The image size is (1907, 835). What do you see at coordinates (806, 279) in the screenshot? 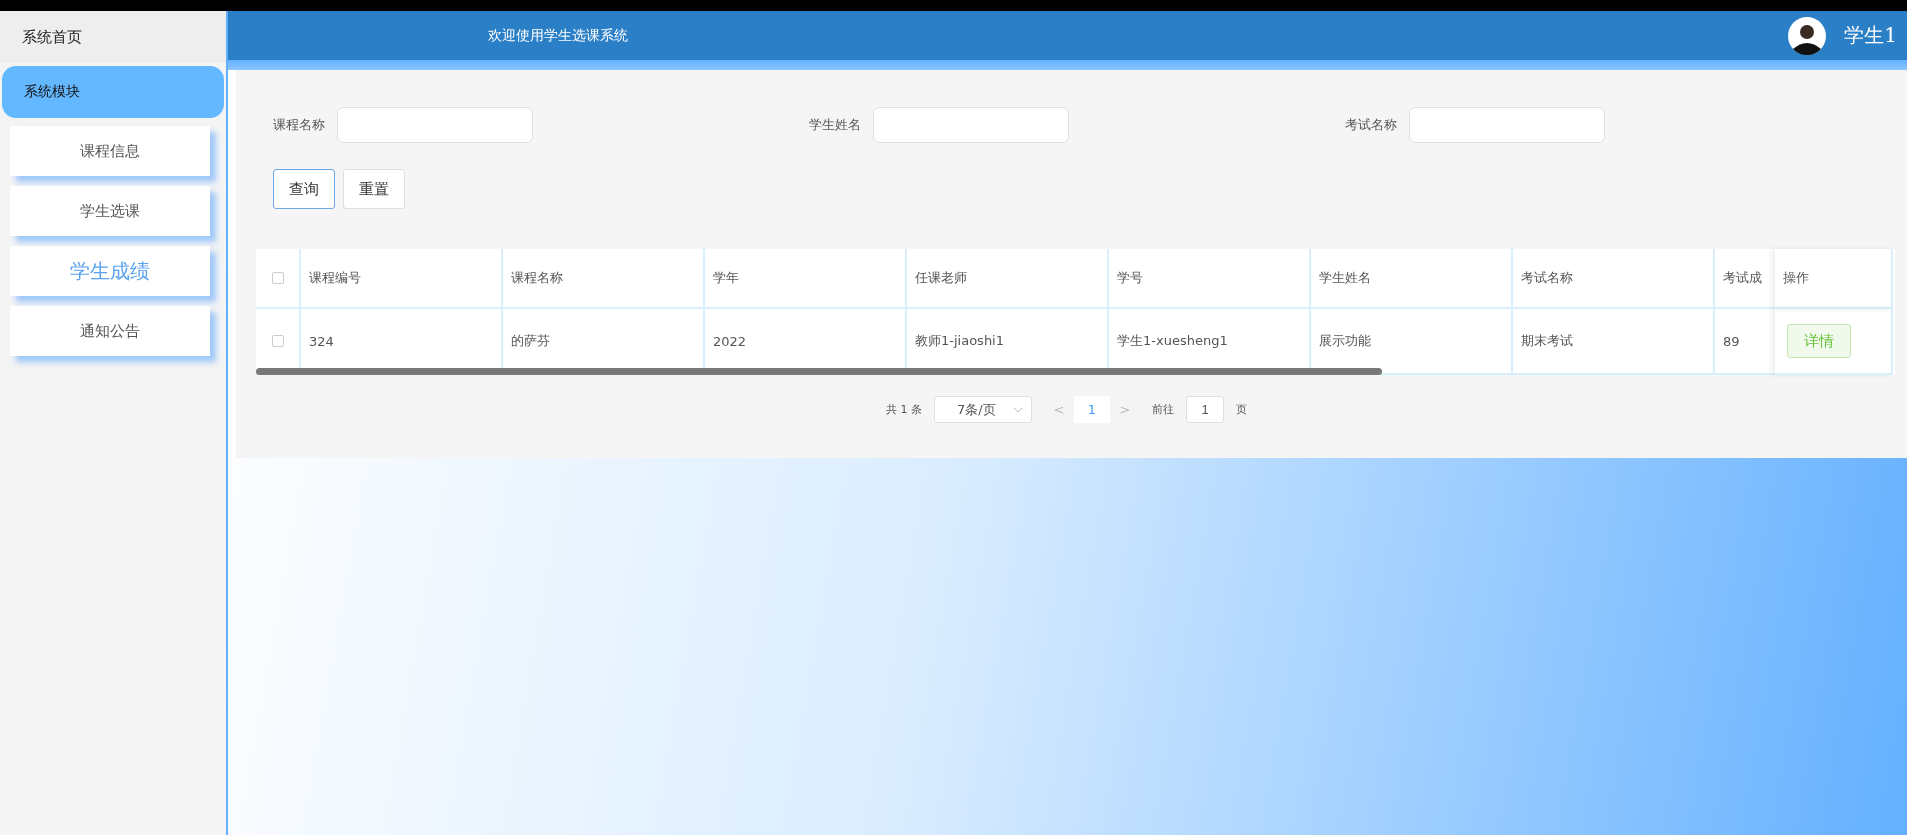
I see `column-header: 学年` at bounding box center [806, 279].